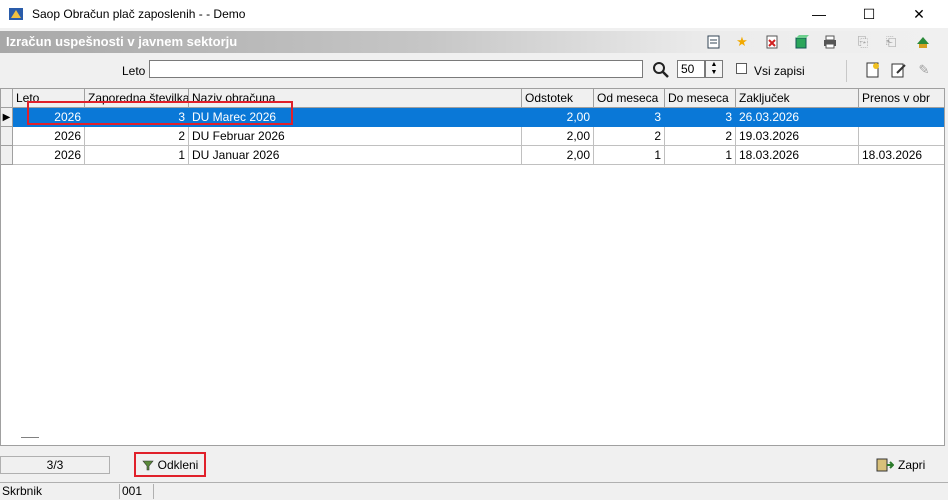 The width and height of the screenshot is (948, 500). I want to click on close-book-icon, so click(885, 465).